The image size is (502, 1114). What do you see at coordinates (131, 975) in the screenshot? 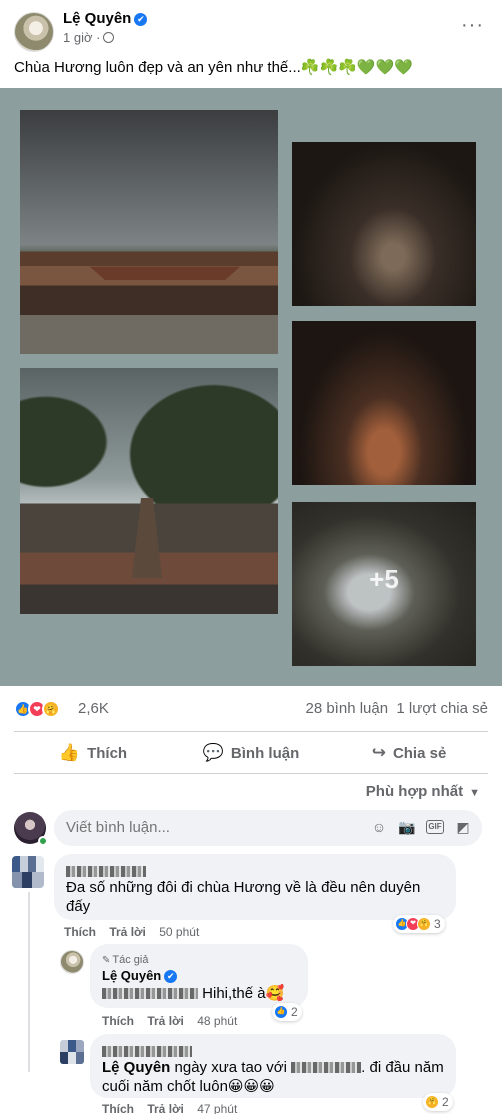
I see `reply-author-name-text: Lệ Quyên` at bounding box center [131, 975].